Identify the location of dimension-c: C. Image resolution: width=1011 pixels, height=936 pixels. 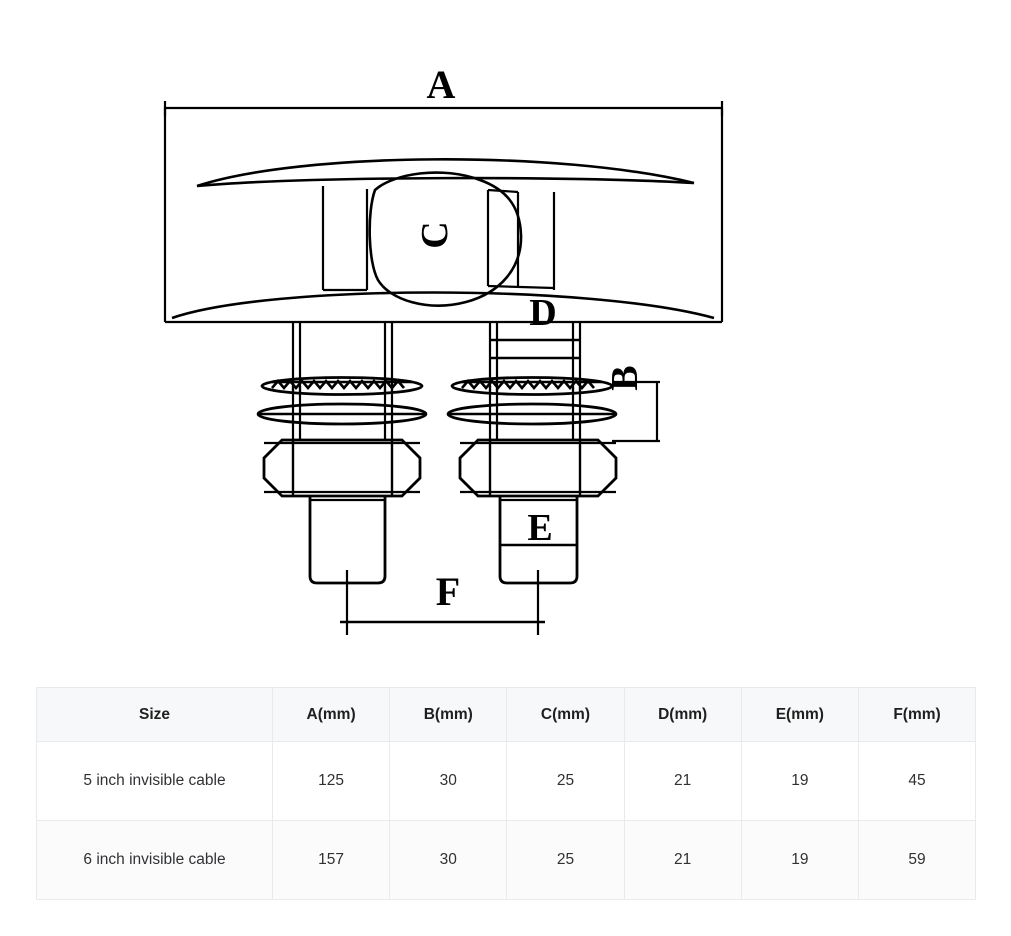
(435, 234).